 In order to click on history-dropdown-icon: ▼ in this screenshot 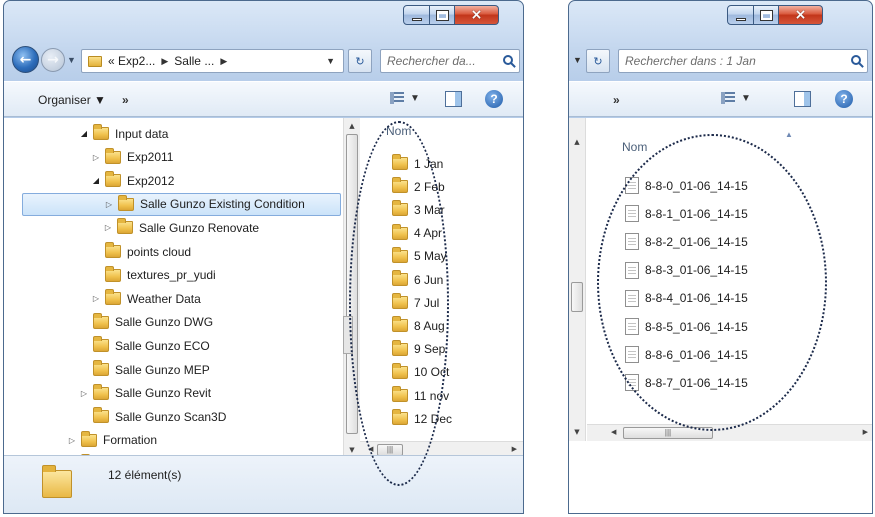, I will do `click(71, 60)`.